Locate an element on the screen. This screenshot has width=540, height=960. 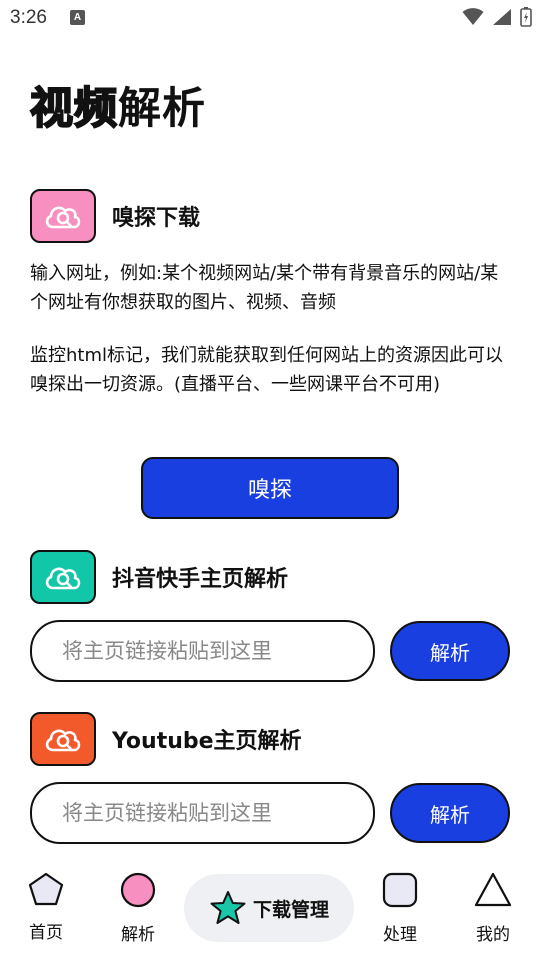
youtube-parse-button: 解析 is located at coordinates (450, 813).